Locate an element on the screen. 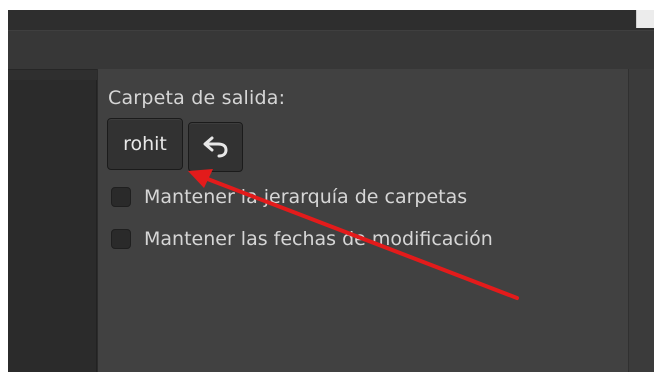 This screenshot has height=372, width=662. keep-folder-hierarchy-label: Mantener la jerarquía de carpetas is located at coordinates (306, 197).